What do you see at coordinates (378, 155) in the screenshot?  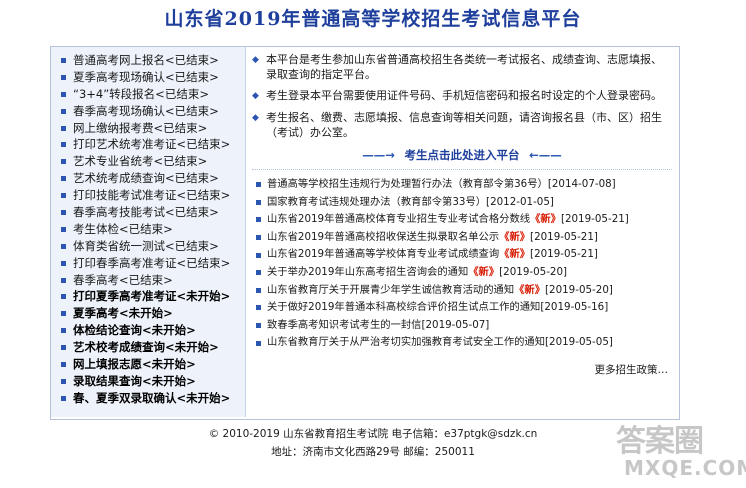 I see `right-arrow-icon: ——→` at bounding box center [378, 155].